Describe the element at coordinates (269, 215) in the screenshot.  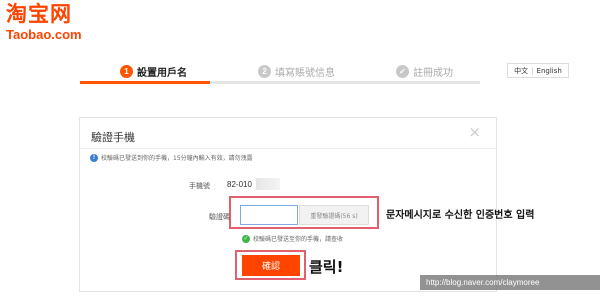
I see `verification-code-input` at that location.